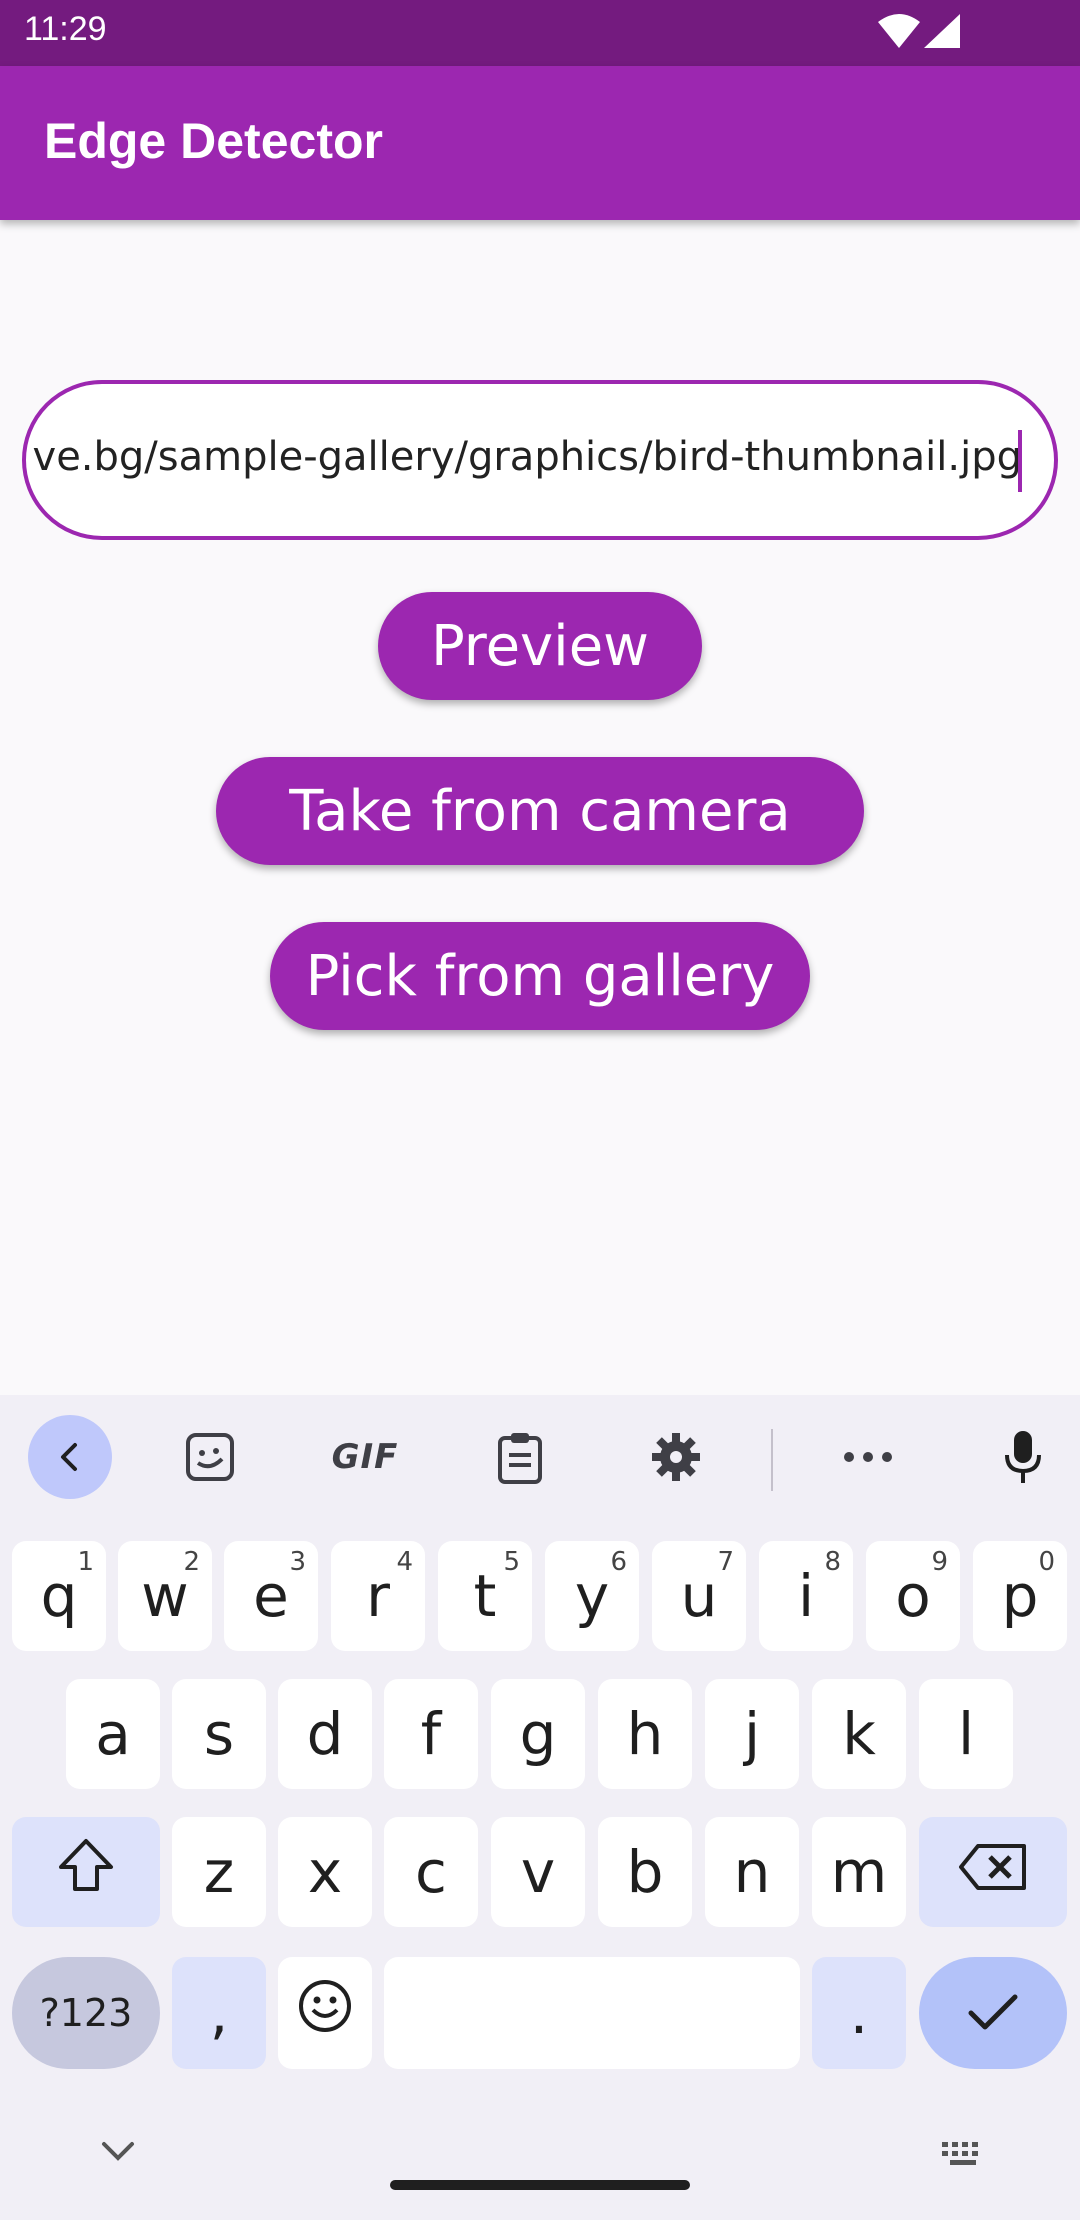 The height and width of the screenshot is (2220, 1080). I want to click on more-icon, so click(868, 1457).